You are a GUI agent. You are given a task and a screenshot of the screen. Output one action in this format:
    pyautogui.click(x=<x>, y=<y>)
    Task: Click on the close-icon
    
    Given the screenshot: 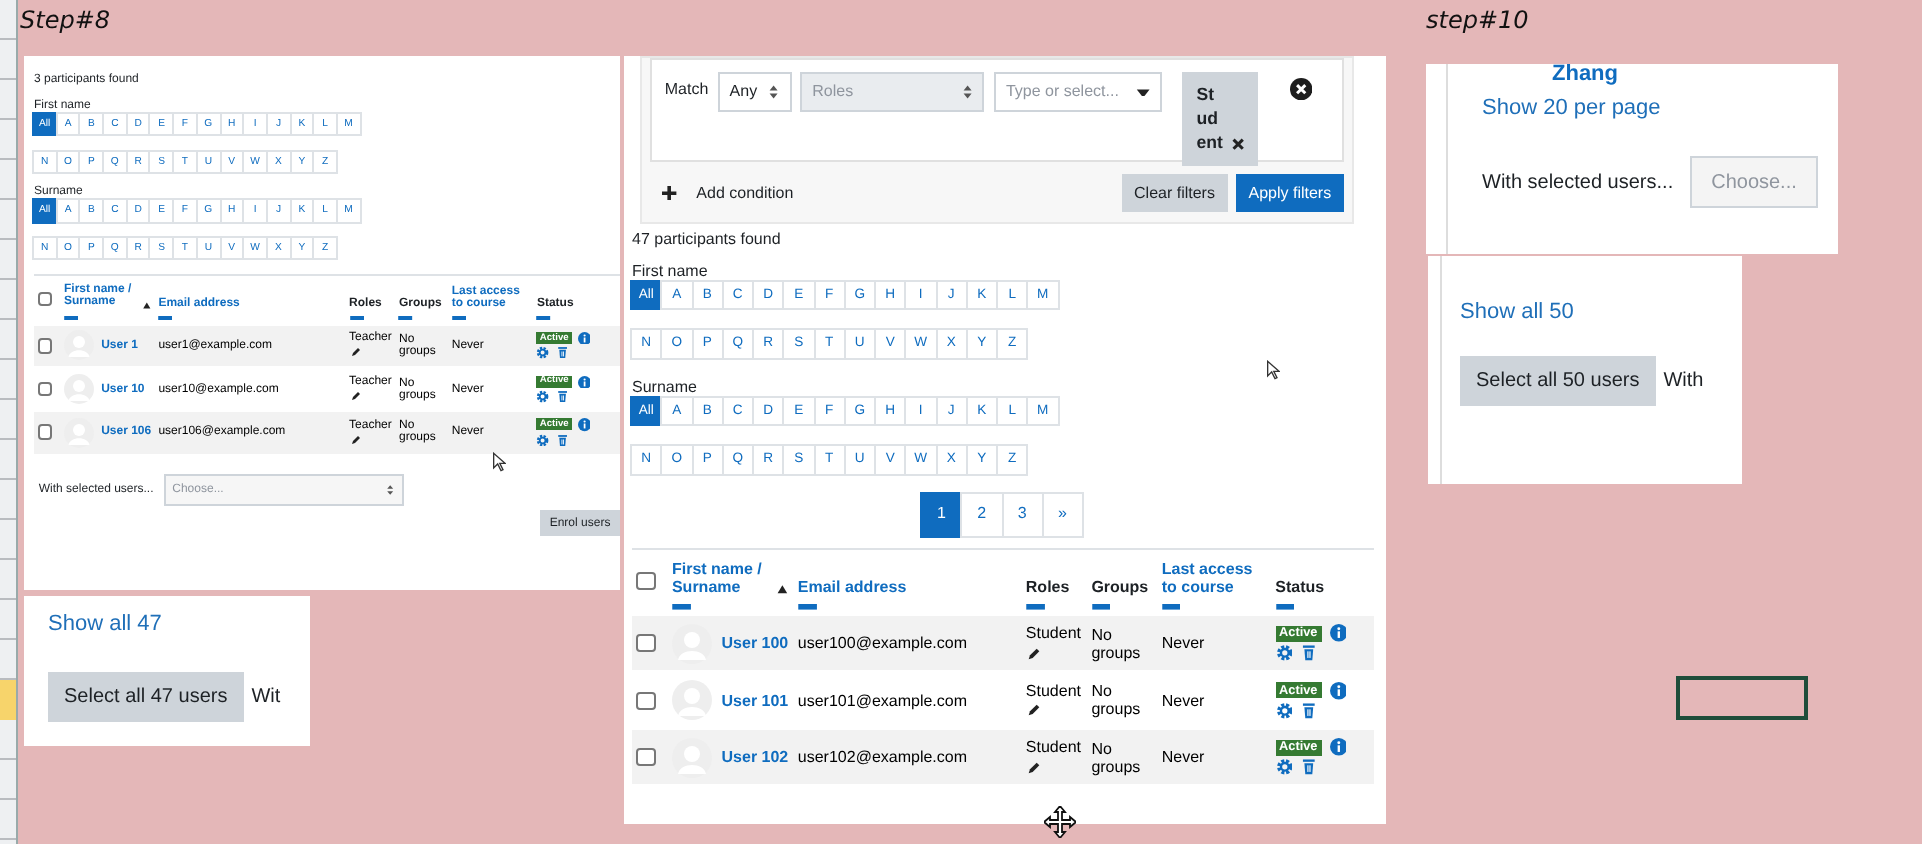 What is the action you would take?
    pyautogui.click(x=1301, y=88)
    